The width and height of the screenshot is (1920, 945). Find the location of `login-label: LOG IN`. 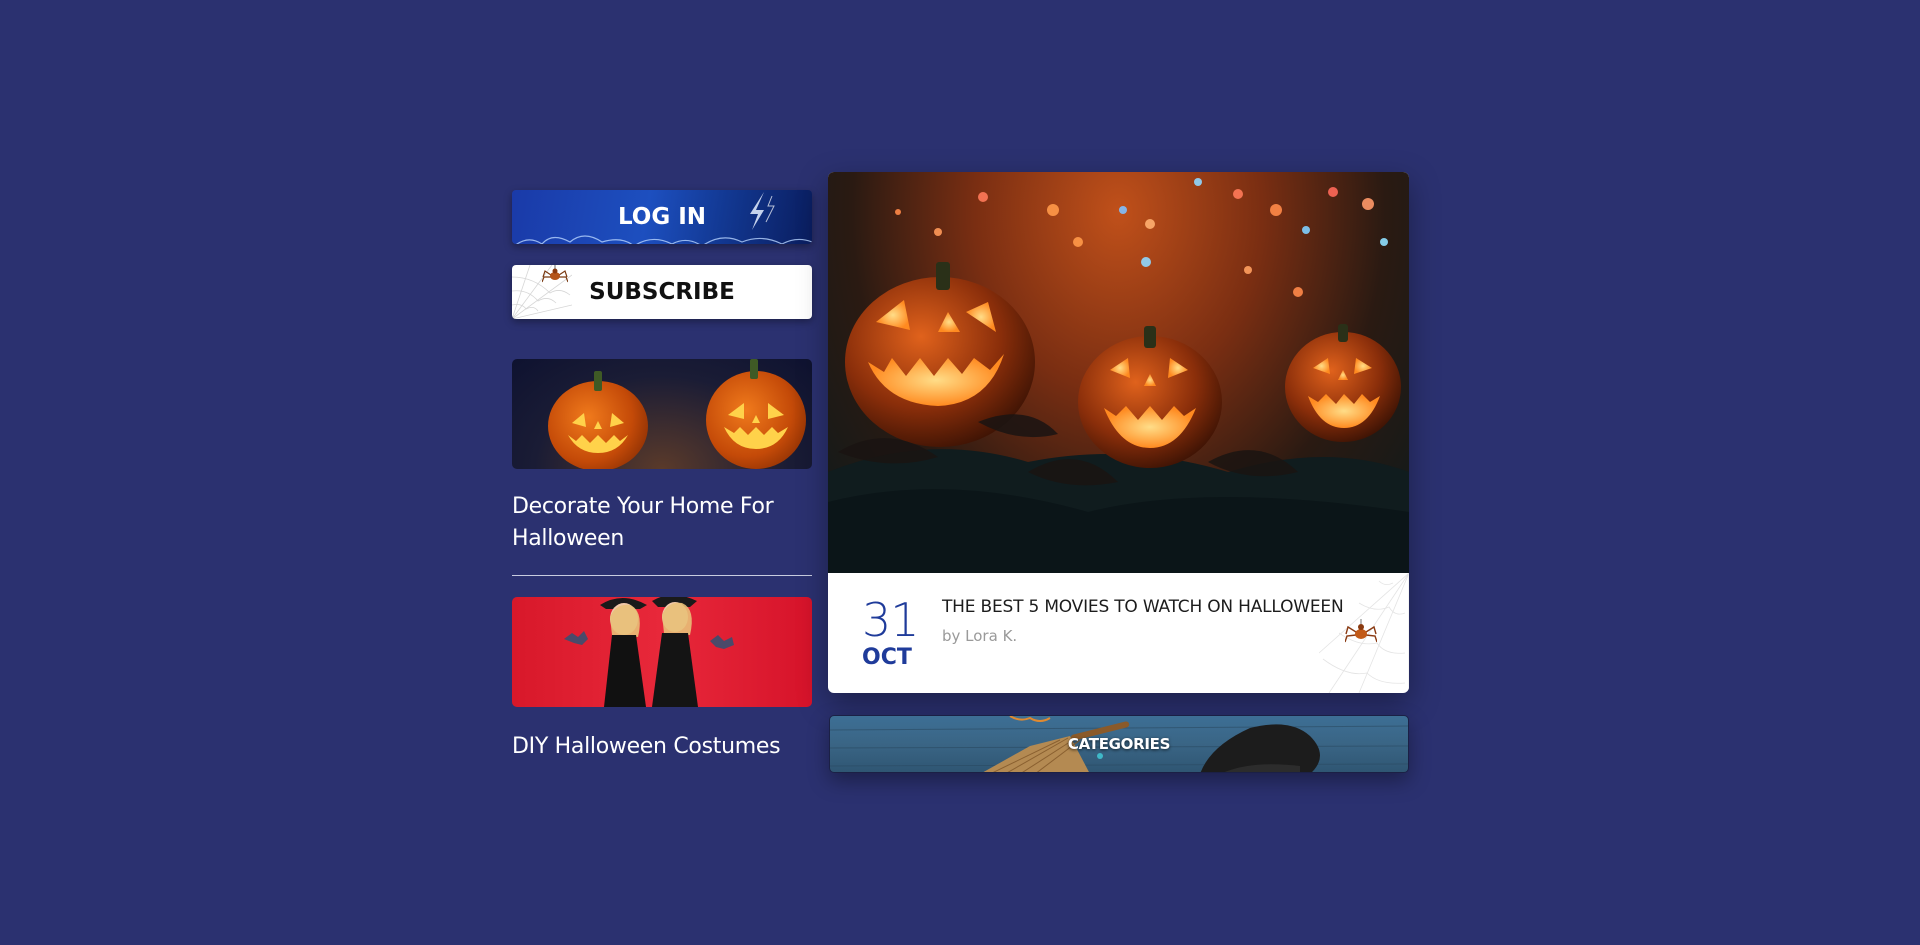

login-label: LOG IN is located at coordinates (662, 217).